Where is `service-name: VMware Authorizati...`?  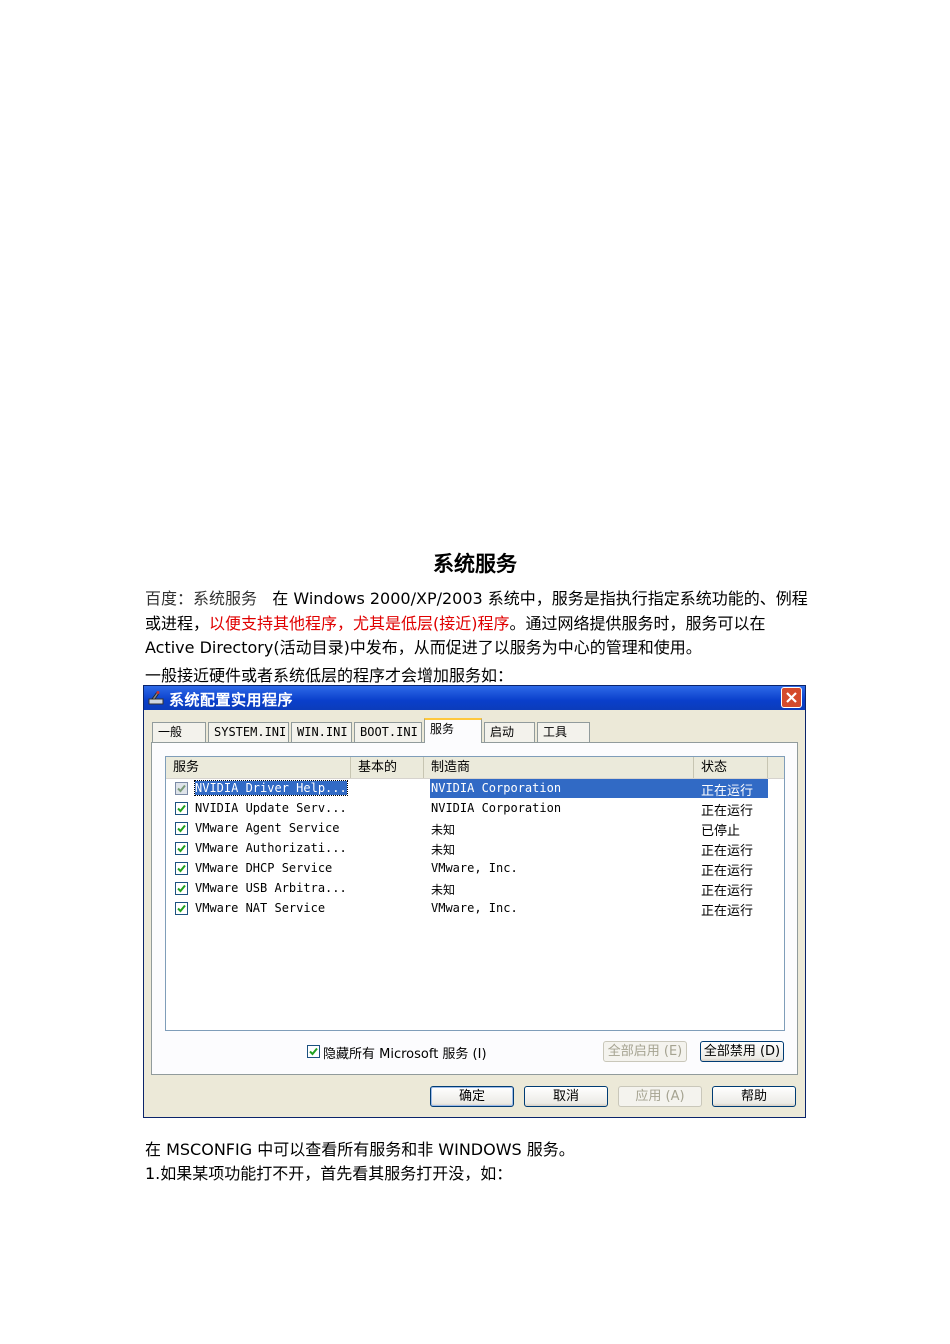 service-name: VMware Authorizati... is located at coordinates (271, 848).